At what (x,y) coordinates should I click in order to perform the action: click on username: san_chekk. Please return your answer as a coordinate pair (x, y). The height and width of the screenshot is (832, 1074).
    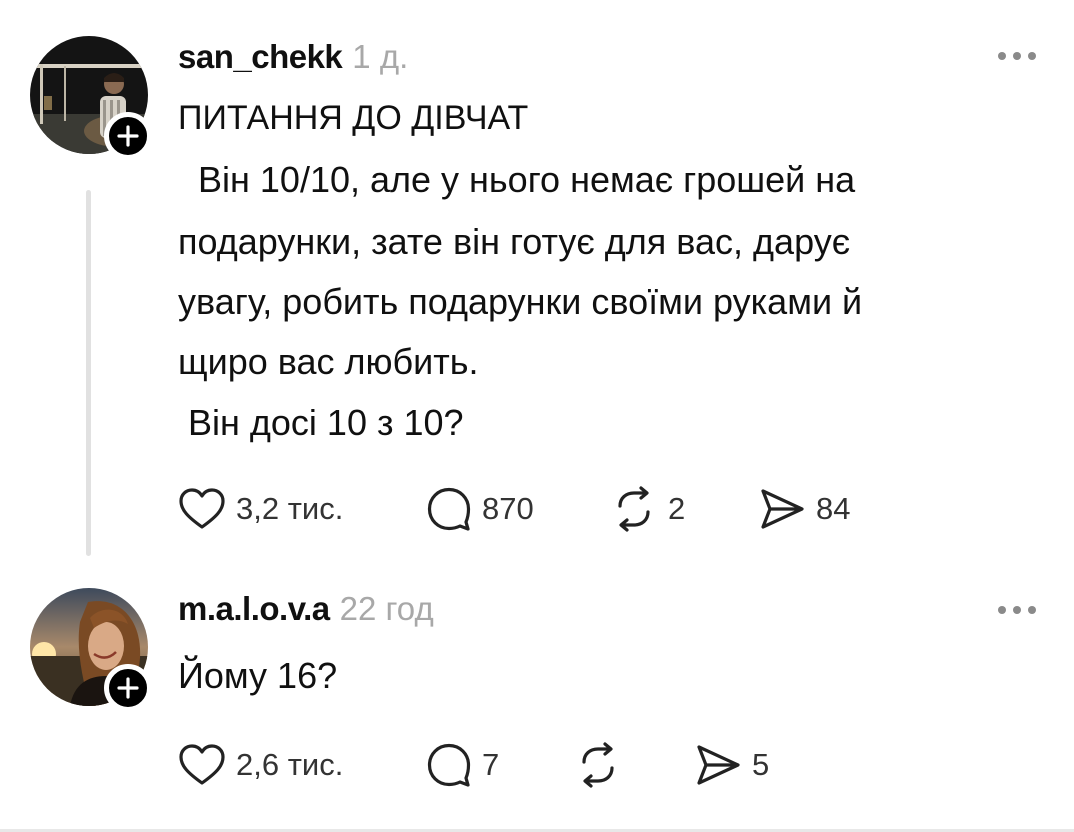
    Looking at the image, I should click on (260, 57).